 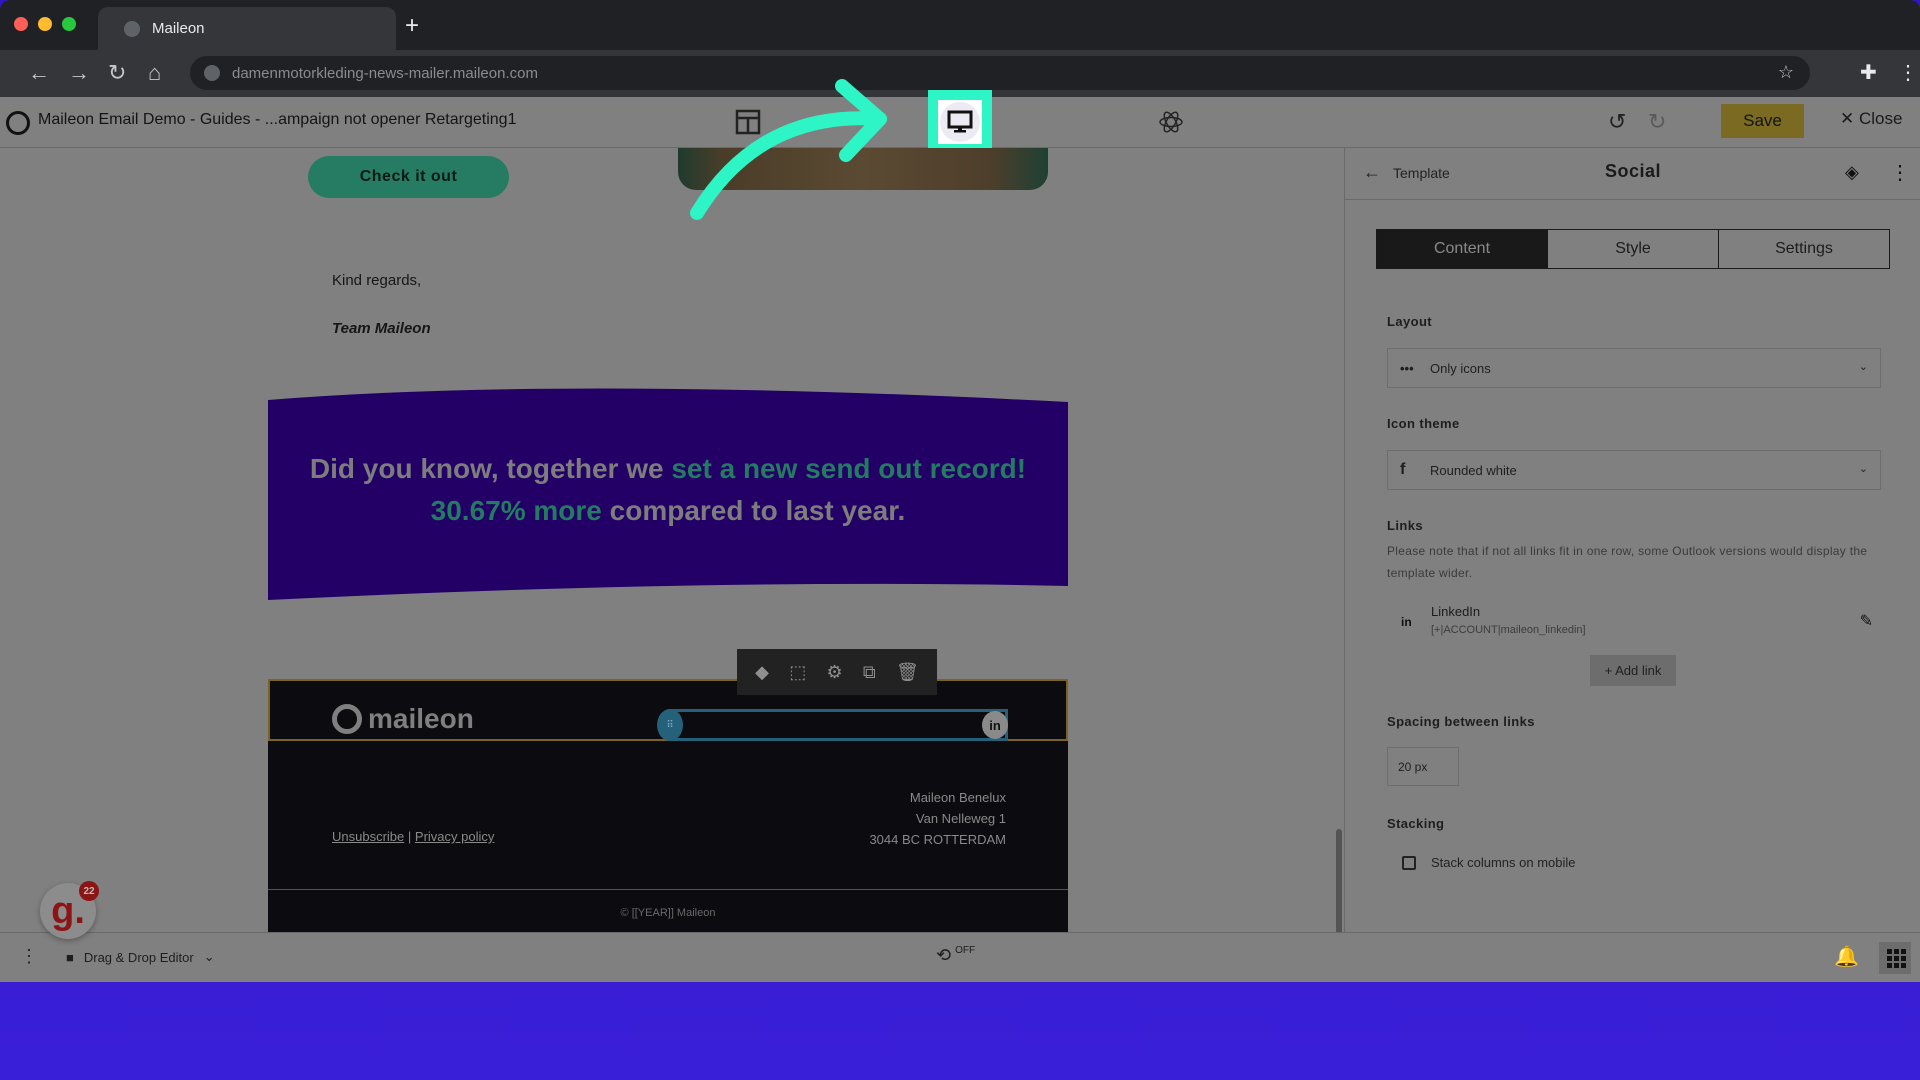 What do you see at coordinates (178, 28) in the screenshot?
I see `tab-title: Maileon` at bounding box center [178, 28].